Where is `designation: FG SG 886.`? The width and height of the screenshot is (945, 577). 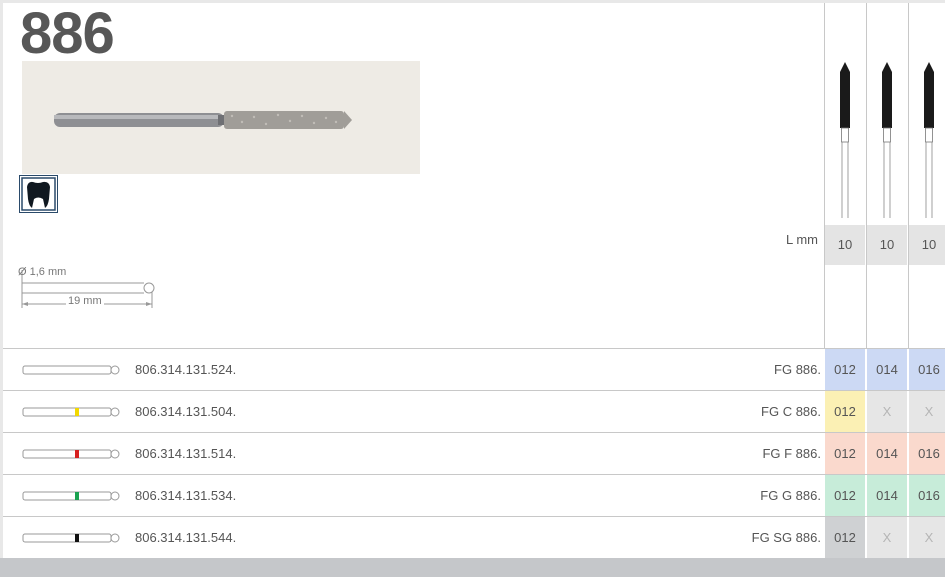 designation: FG SG 886. is located at coordinates (786, 537).